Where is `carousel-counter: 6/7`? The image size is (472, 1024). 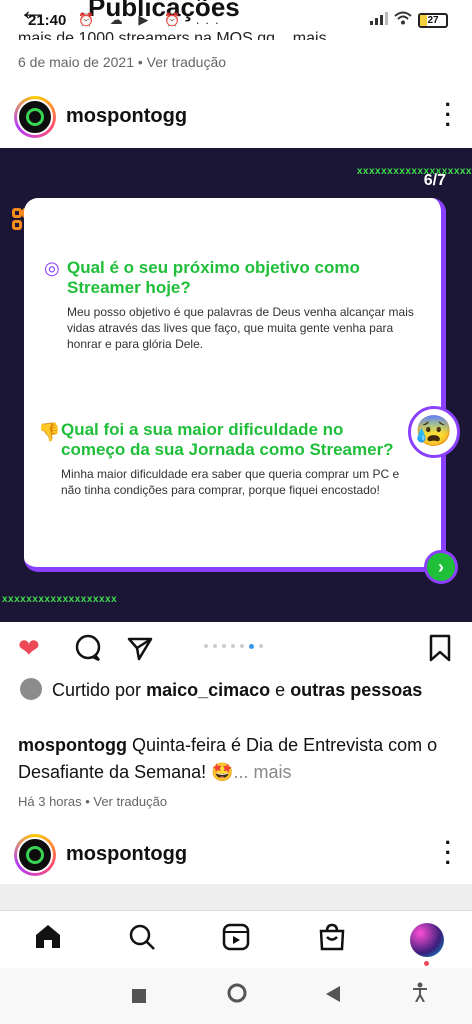 carousel-counter: 6/7 is located at coordinates (434, 180).